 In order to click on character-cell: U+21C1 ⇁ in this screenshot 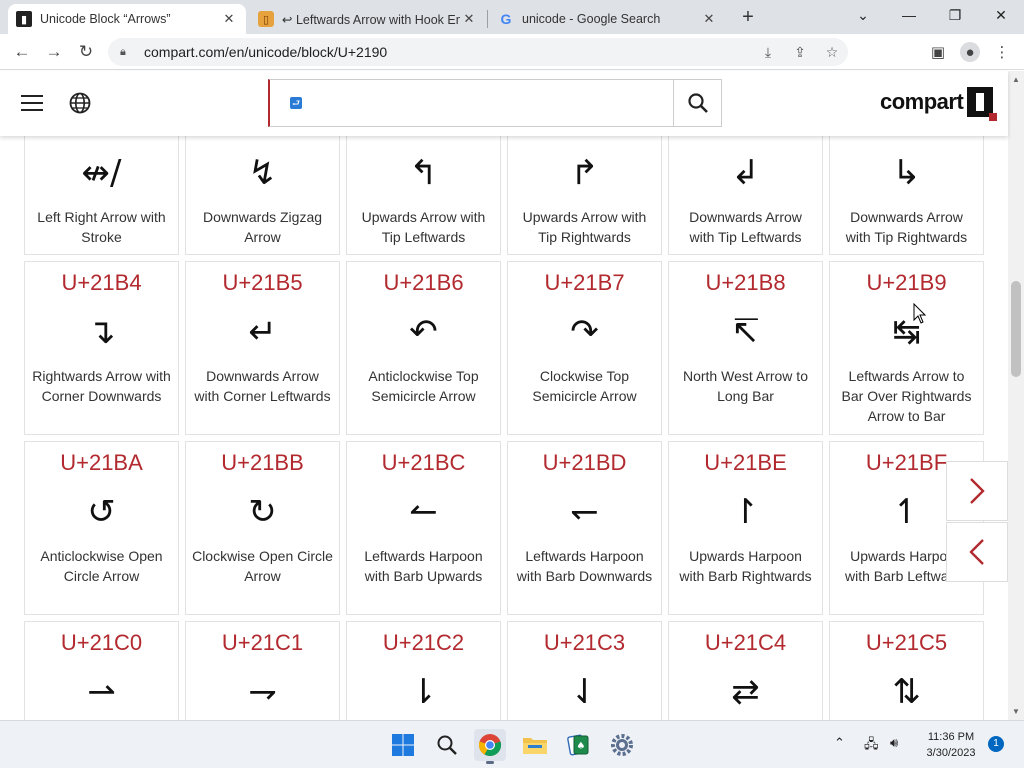, I will do `click(262, 670)`.